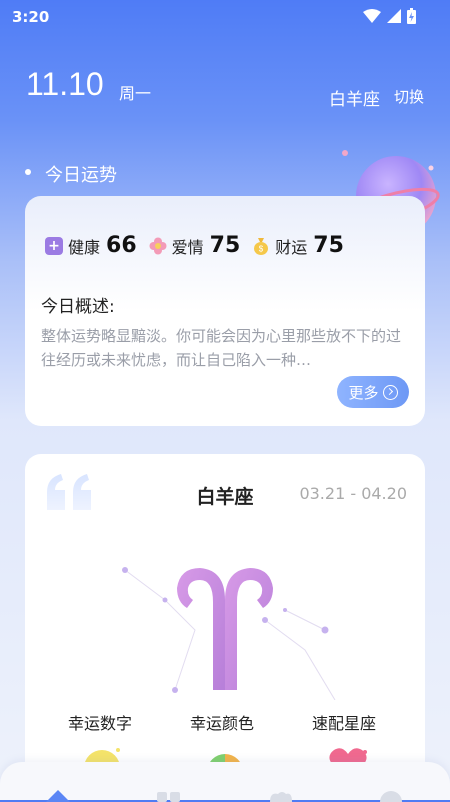 Image resolution: width=450 pixels, height=802 pixels. Describe the element at coordinates (291, 247) in the screenshot. I see `score-label: 财运` at that location.